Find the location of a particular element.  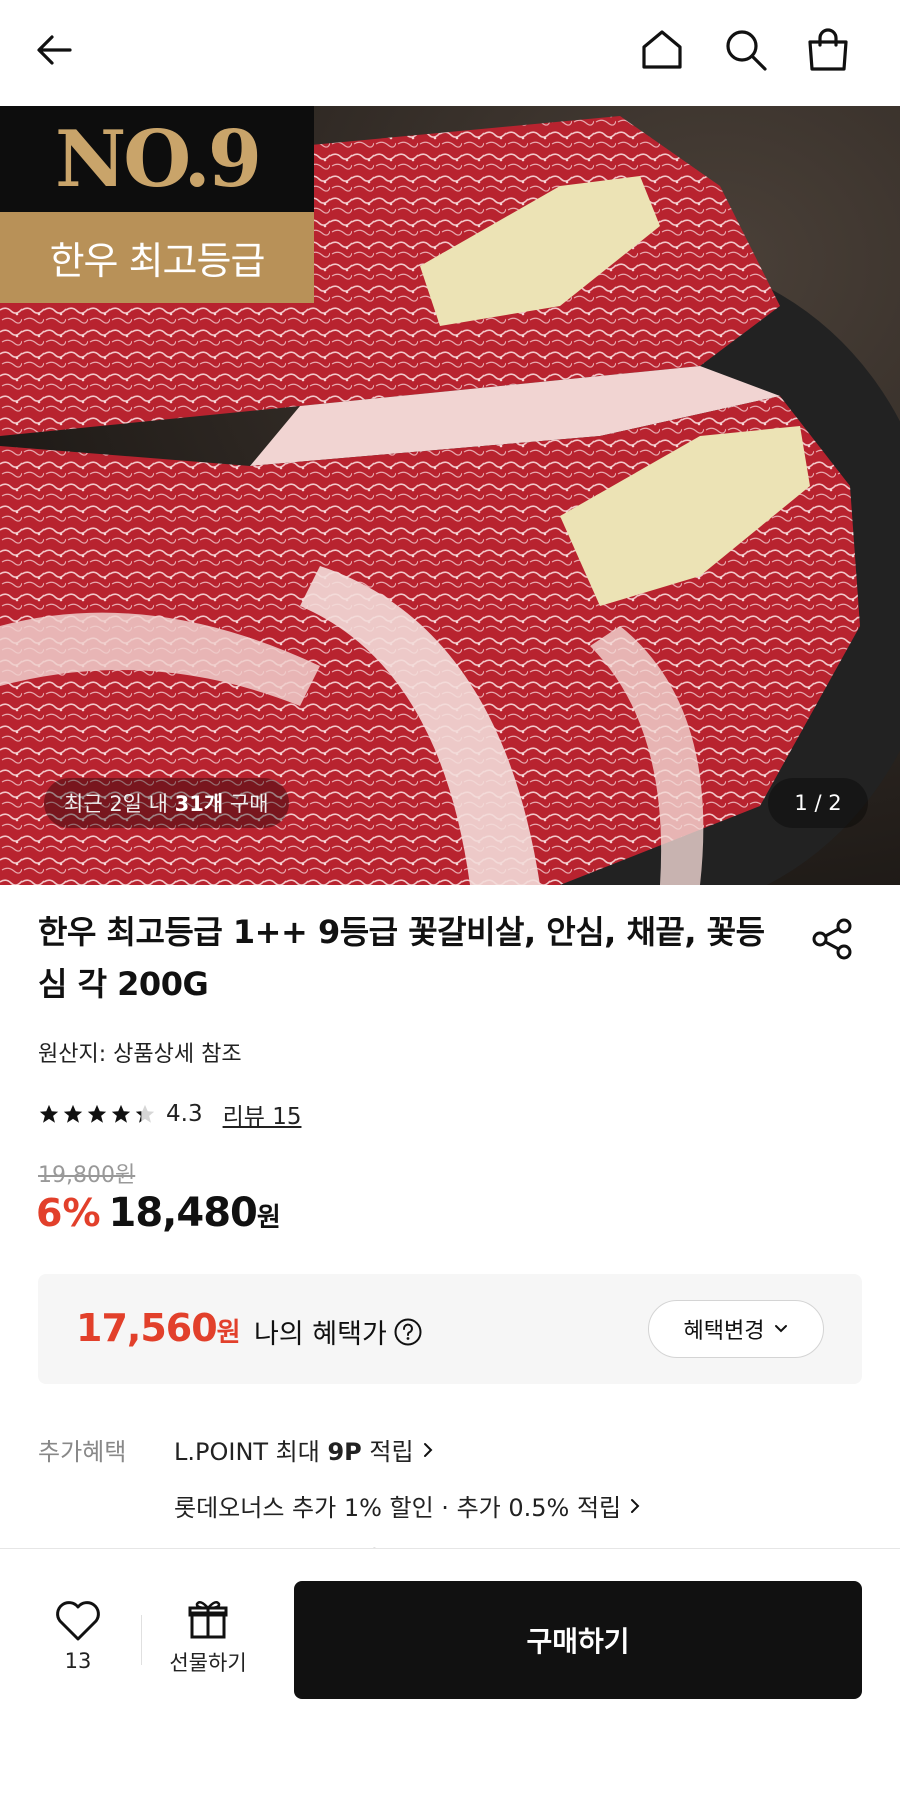

benefit-label-group: 나의 혜택가 is located at coordinates (338, 1331).